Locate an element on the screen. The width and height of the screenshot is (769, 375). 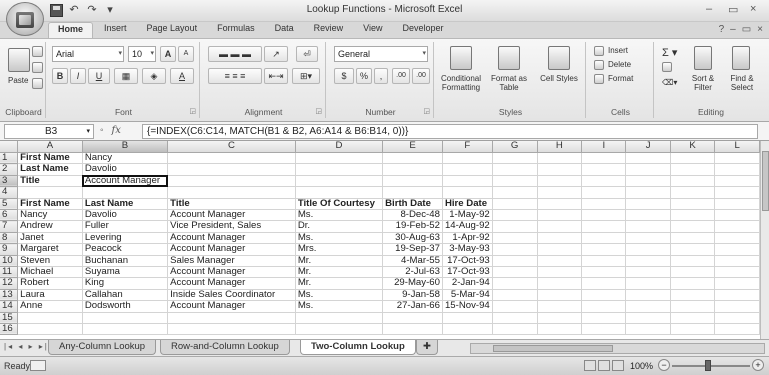
cell-g14 is located at coordinates (515, 306).